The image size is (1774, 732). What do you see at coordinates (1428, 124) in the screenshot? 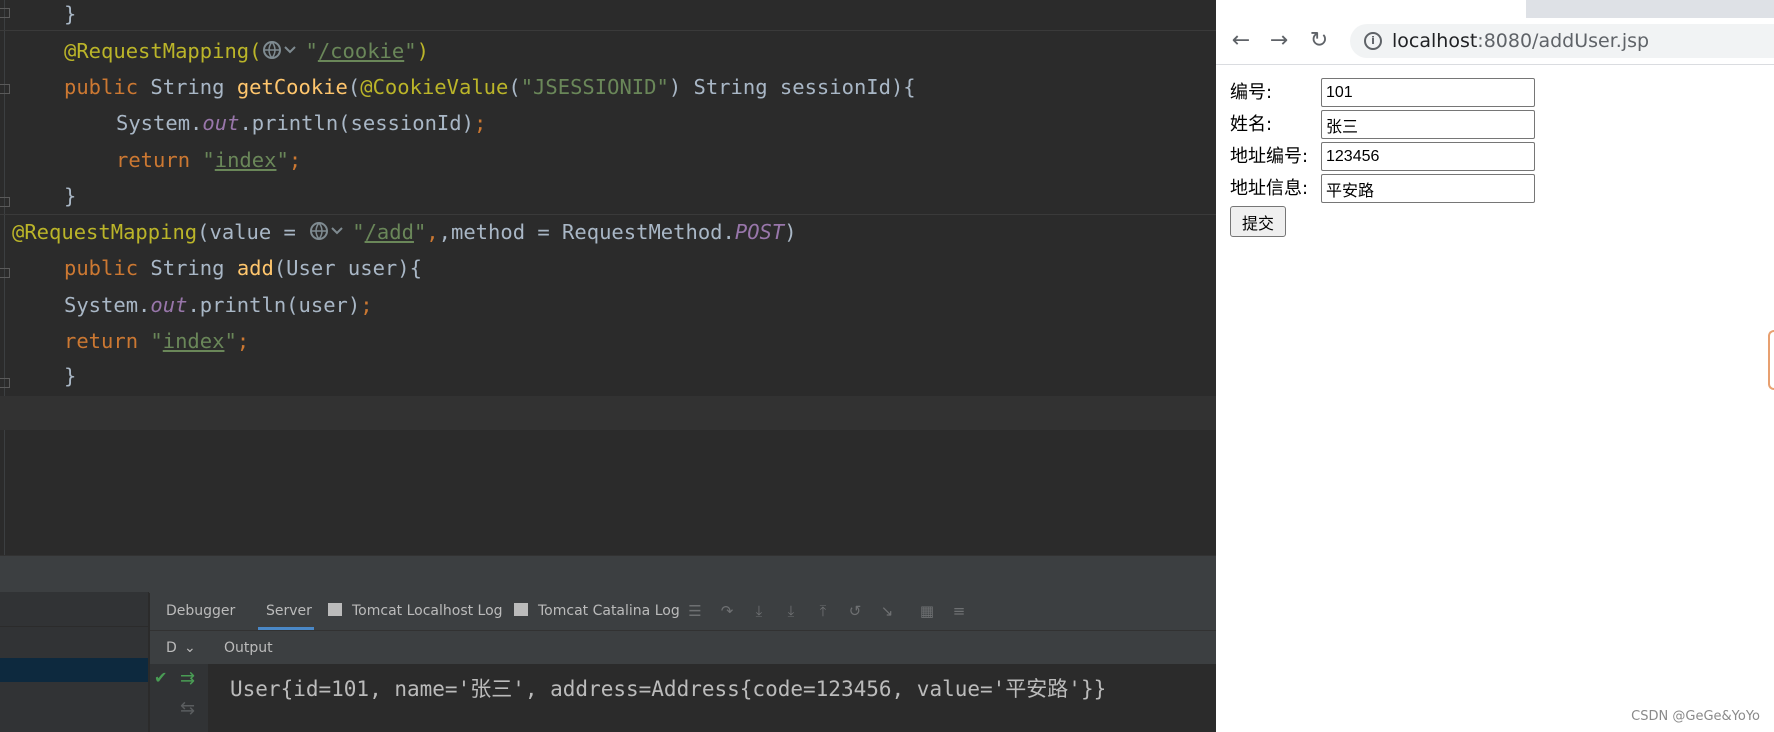
I see `name-input` at bounding box center [1428, 124].